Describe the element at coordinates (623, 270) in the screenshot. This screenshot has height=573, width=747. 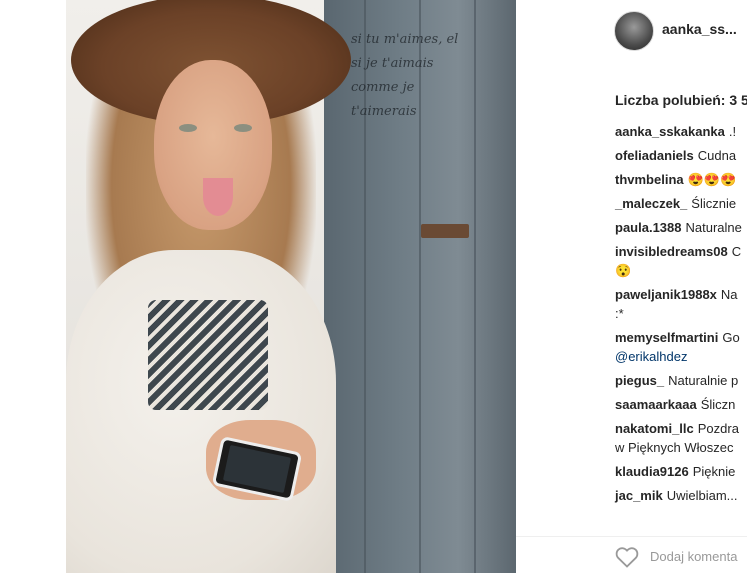
I see `comment-text-continued: 😯` at that location.